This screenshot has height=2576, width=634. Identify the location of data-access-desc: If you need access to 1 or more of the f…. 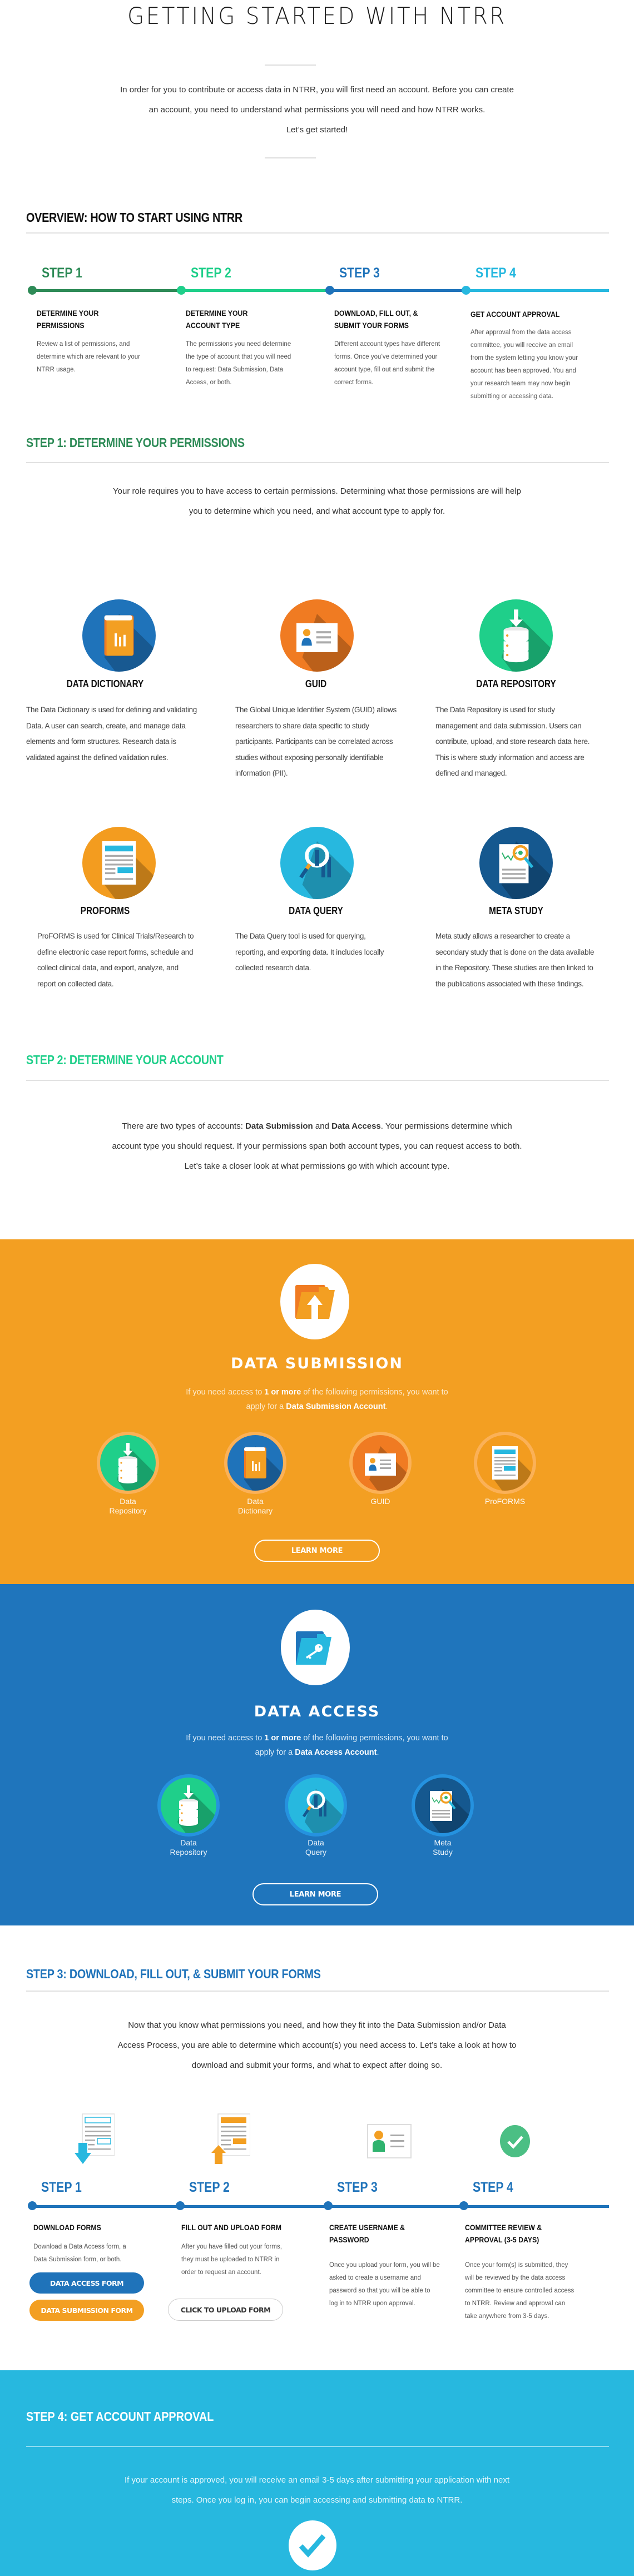
(317, 1745).